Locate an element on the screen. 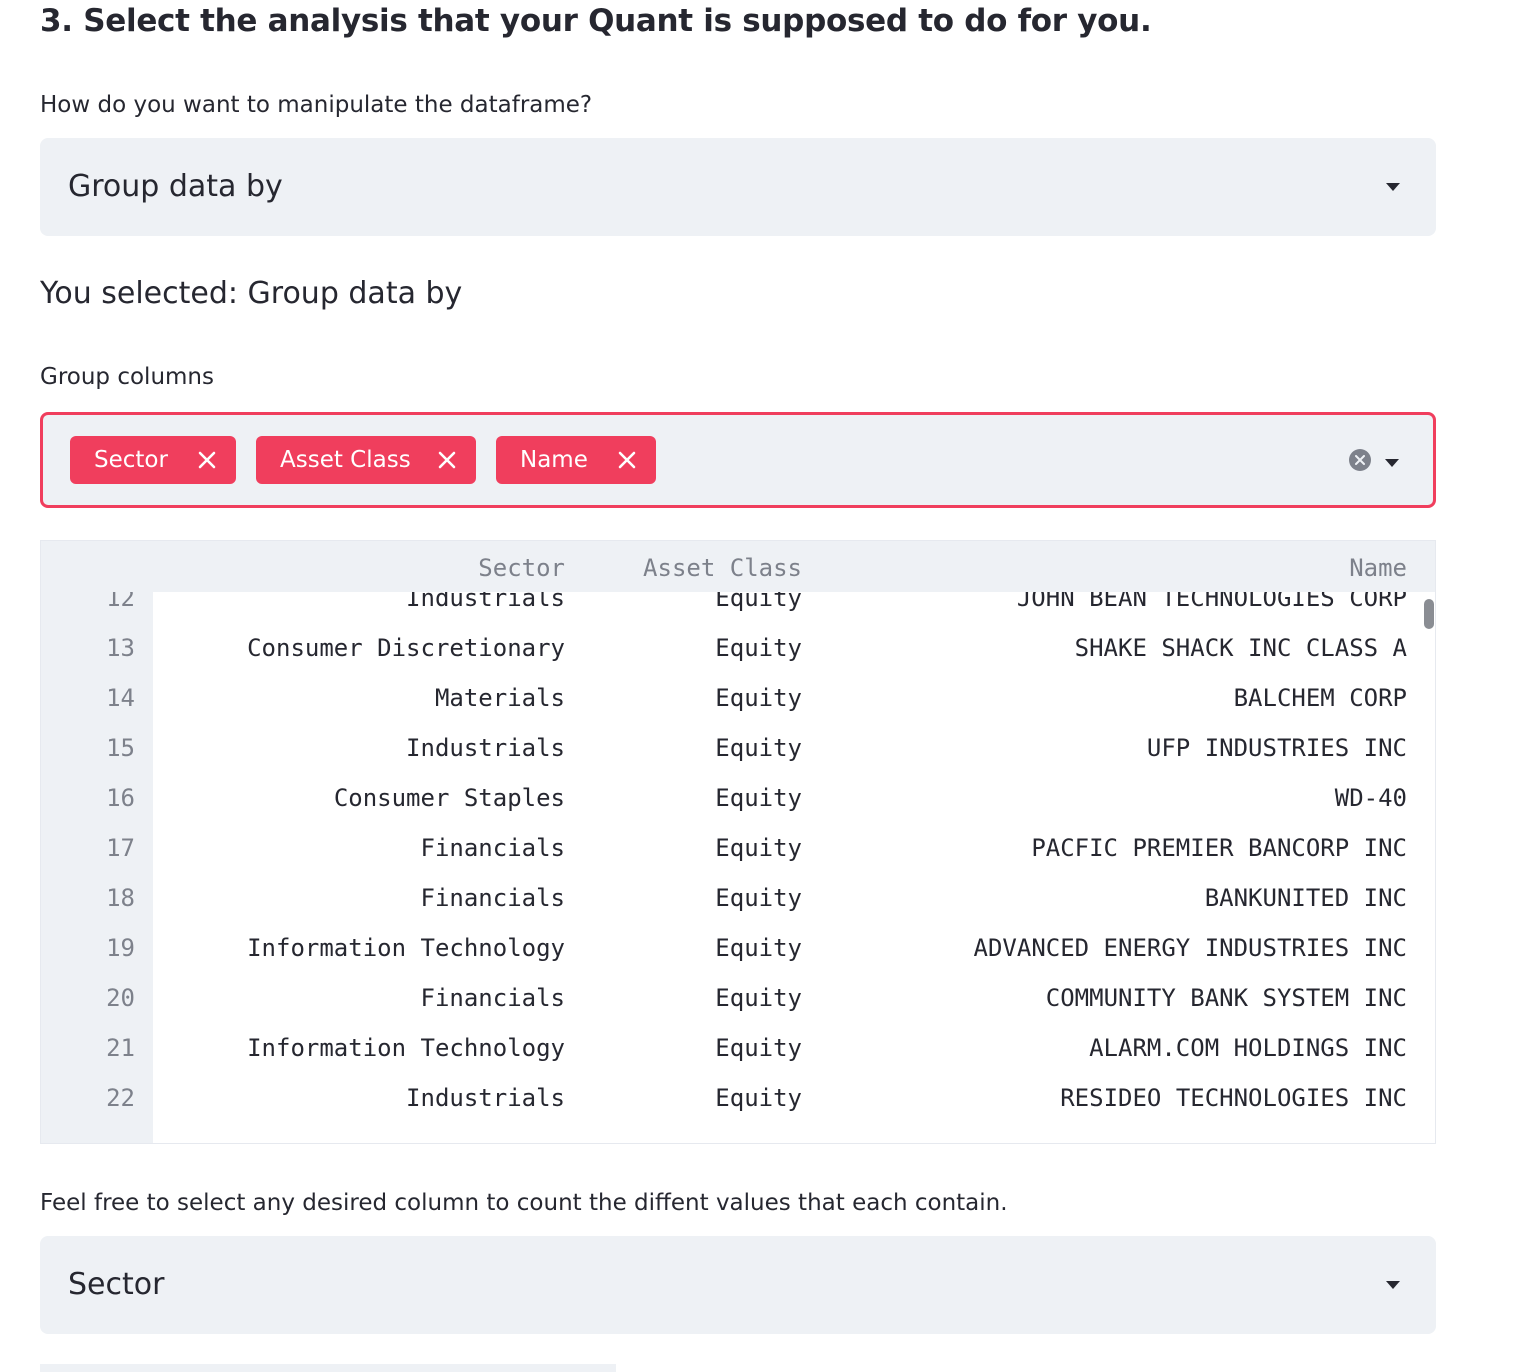 The width and height of the screenshot is (1528, 1372). group-columns-multiselect: Sector Asset Class Name is located at coordinates (738, 460).